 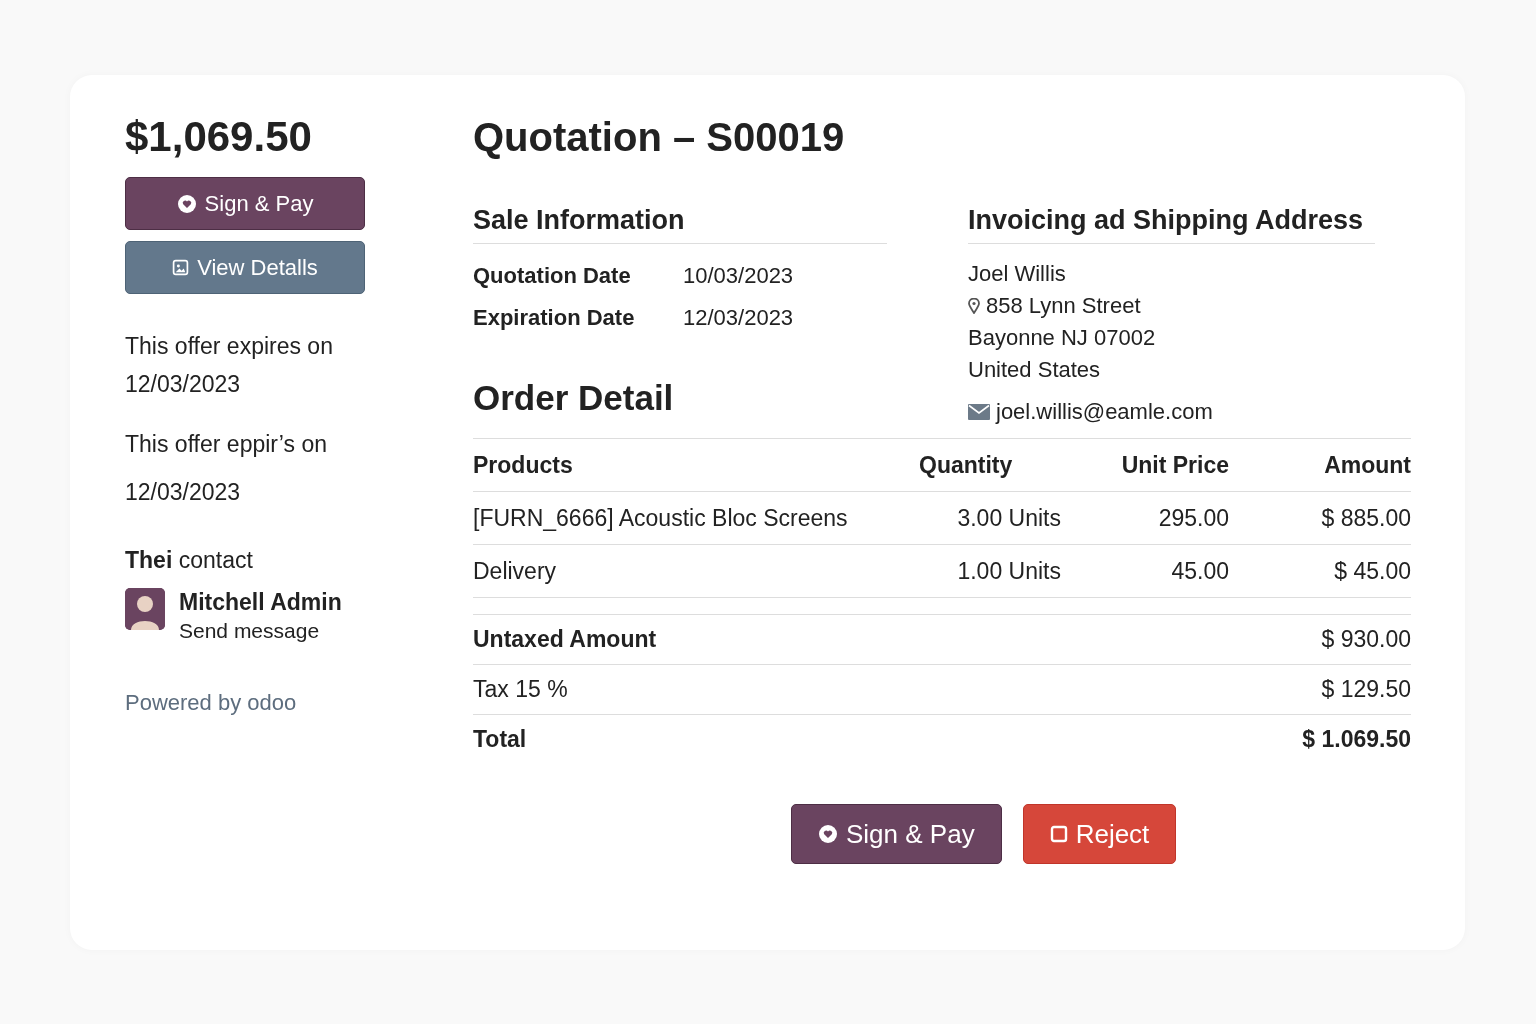 I want to click on total-amount: $1,069.50, so click(x=219, y=137).